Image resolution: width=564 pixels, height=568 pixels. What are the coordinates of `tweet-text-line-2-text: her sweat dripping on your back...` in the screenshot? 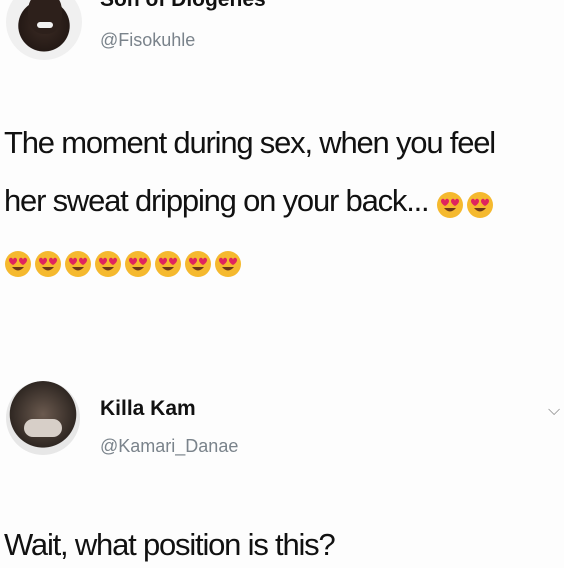 It's located at (217, 200).